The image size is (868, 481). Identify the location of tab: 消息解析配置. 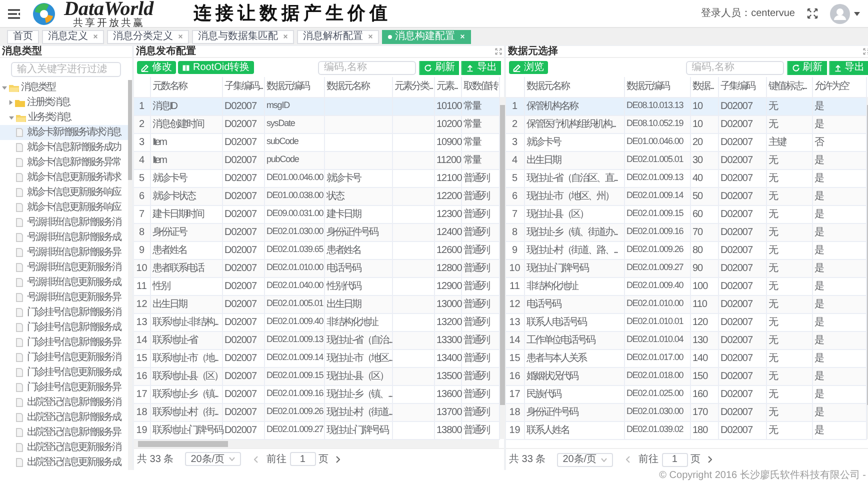
(338, 37).